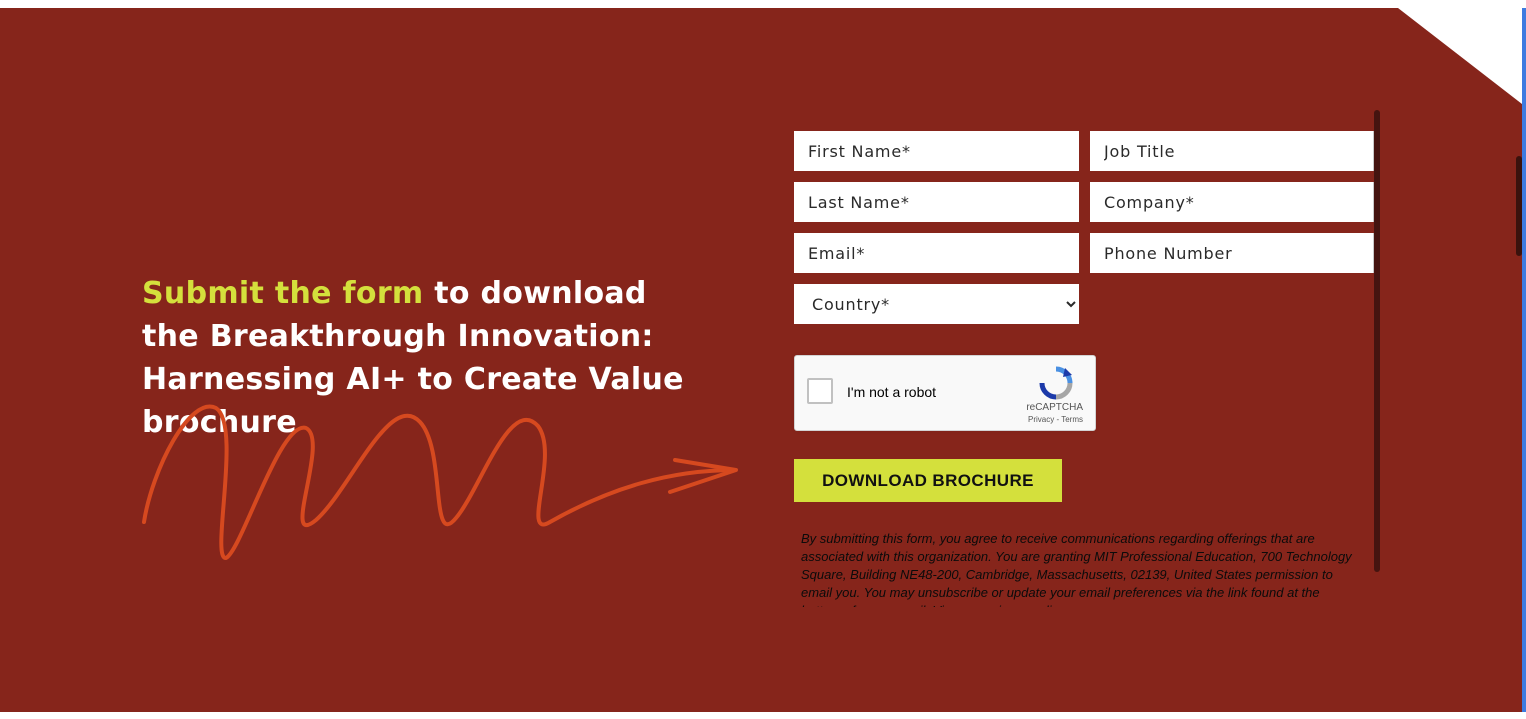 This screenshot has width=1526, height=719. What do you see at coordinates (1519, 206) in the screenshot?
I see `page-scrollbar` at bounding box center [1519, 206].